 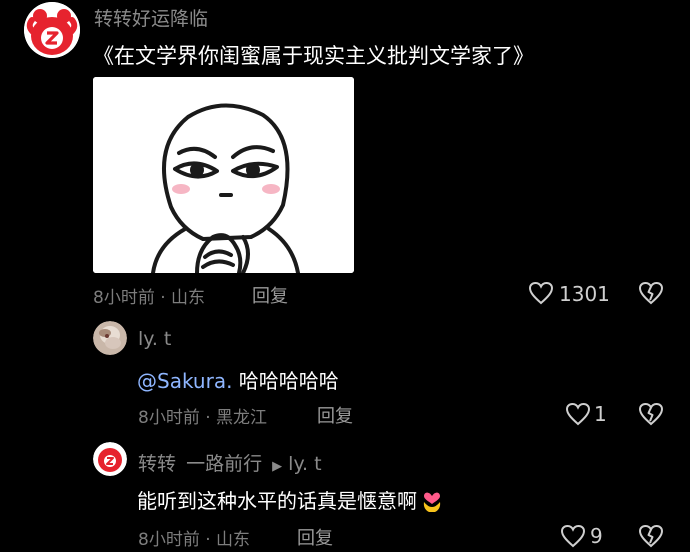 I want to click on reply-2-time-location: 8小时前 · 山东, so click(x=194, y=540).